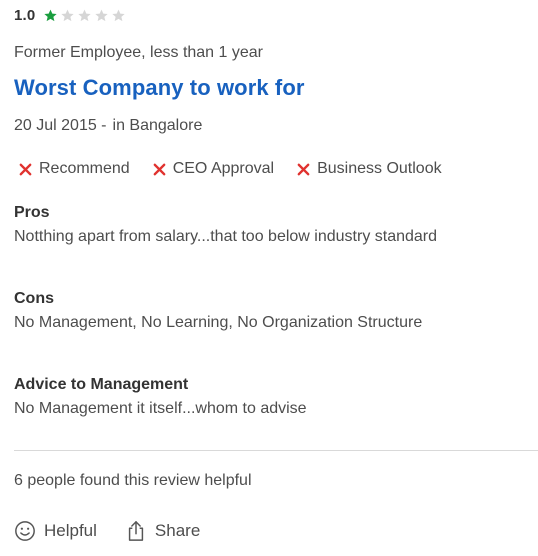  Describe the element at coordinates (276, 450) in the screenshot. I see `divider` at that location.